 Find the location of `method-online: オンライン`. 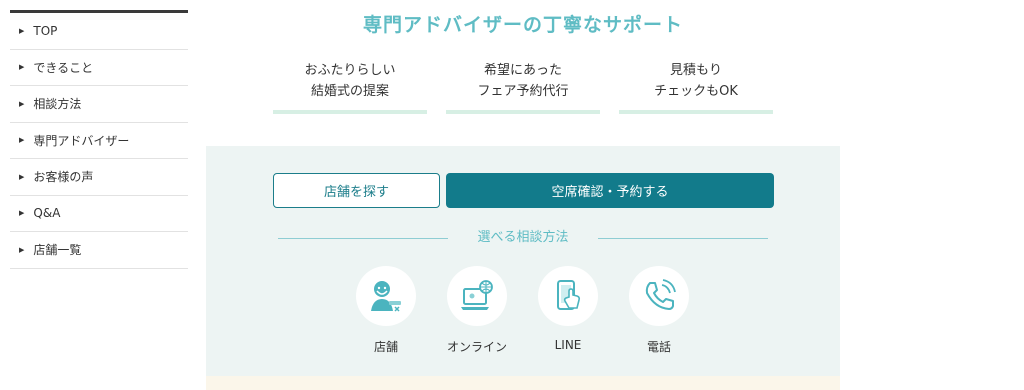

method-online: オンライン is located at coordinates (477, 310).